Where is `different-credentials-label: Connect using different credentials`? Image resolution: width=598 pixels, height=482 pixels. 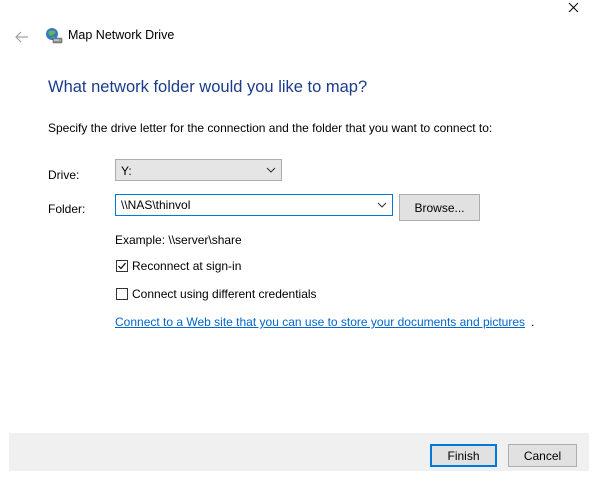 different-credentials-label: Connect using different credentials is located at coordinates (224, 294).